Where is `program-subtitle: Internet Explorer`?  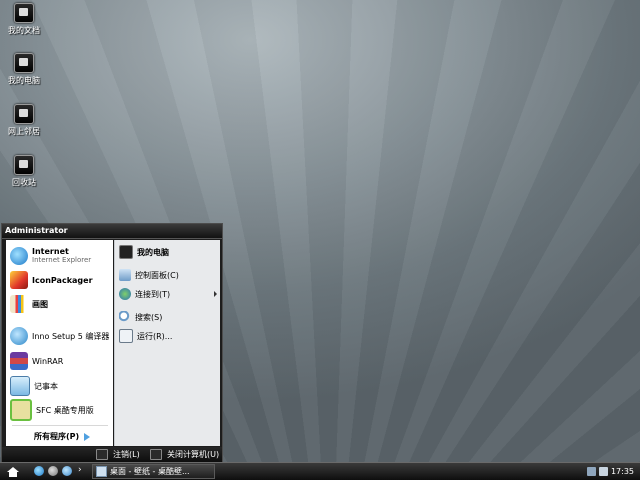 program-subtitle: Internet Explorer is located at coordinates (62, 260).